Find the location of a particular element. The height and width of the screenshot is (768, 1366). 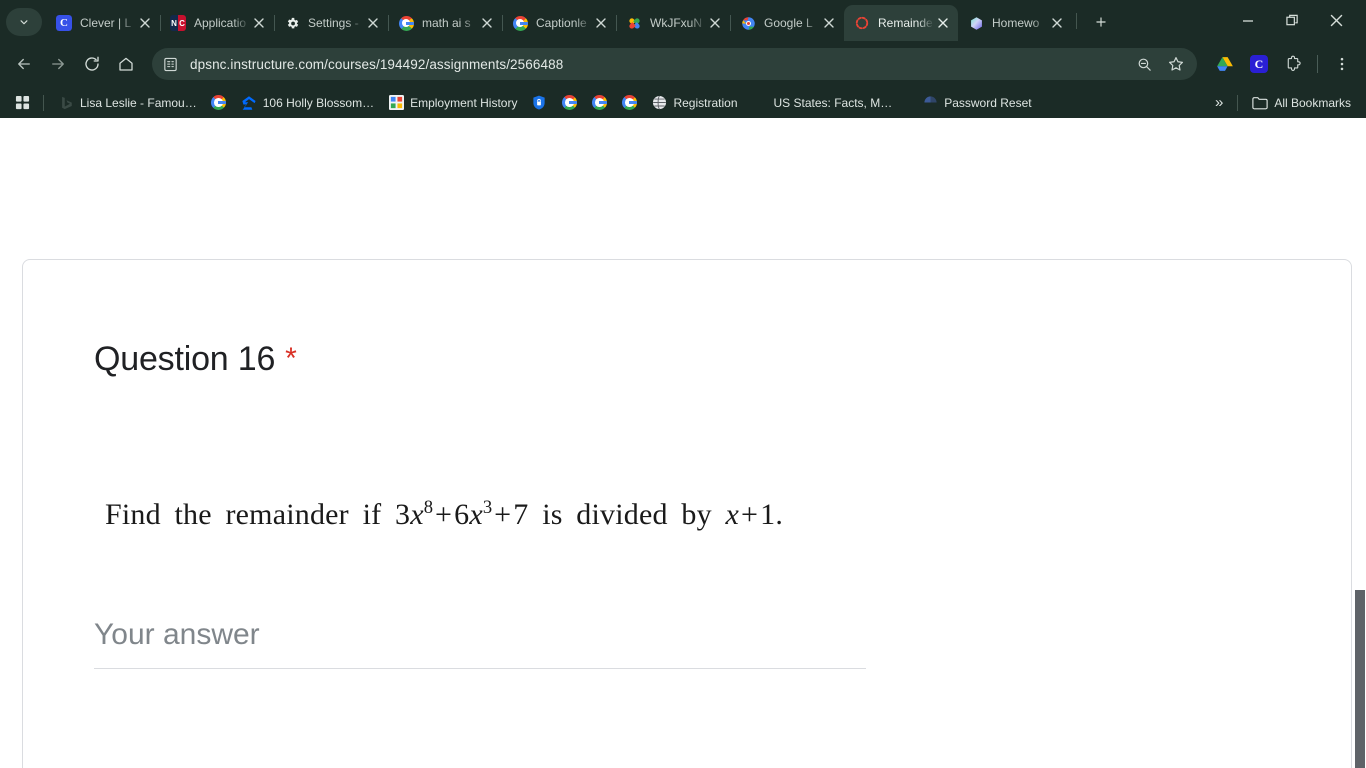

question-mid-text: is divided by is located at coordinates (627, 514).